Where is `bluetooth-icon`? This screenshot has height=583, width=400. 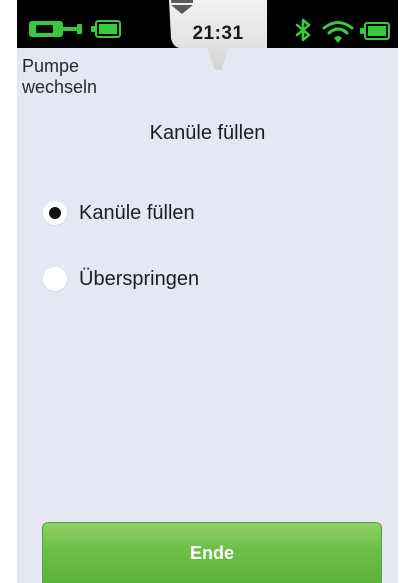 bluetooth-icon is located at coordinates (303, 30).